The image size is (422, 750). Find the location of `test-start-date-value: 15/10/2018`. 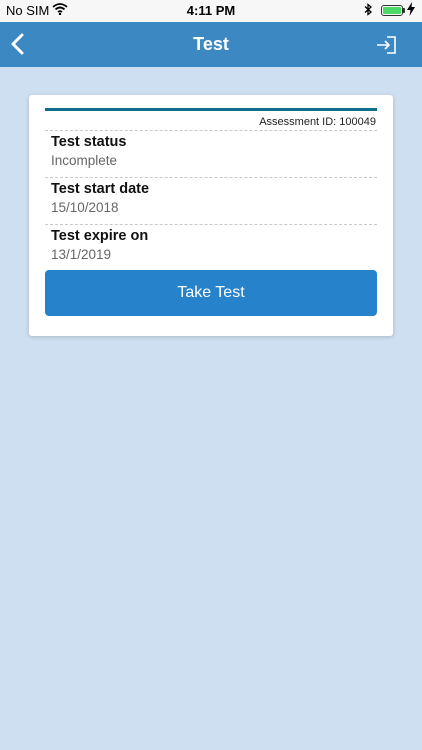

test-start-date-value: 15/10/2018 is located at coordinates (85, 207).